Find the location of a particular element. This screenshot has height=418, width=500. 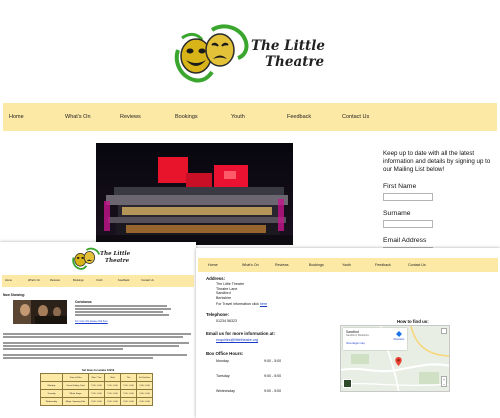

zoom-controls-icon: + − is located at coordinates (444, 381).